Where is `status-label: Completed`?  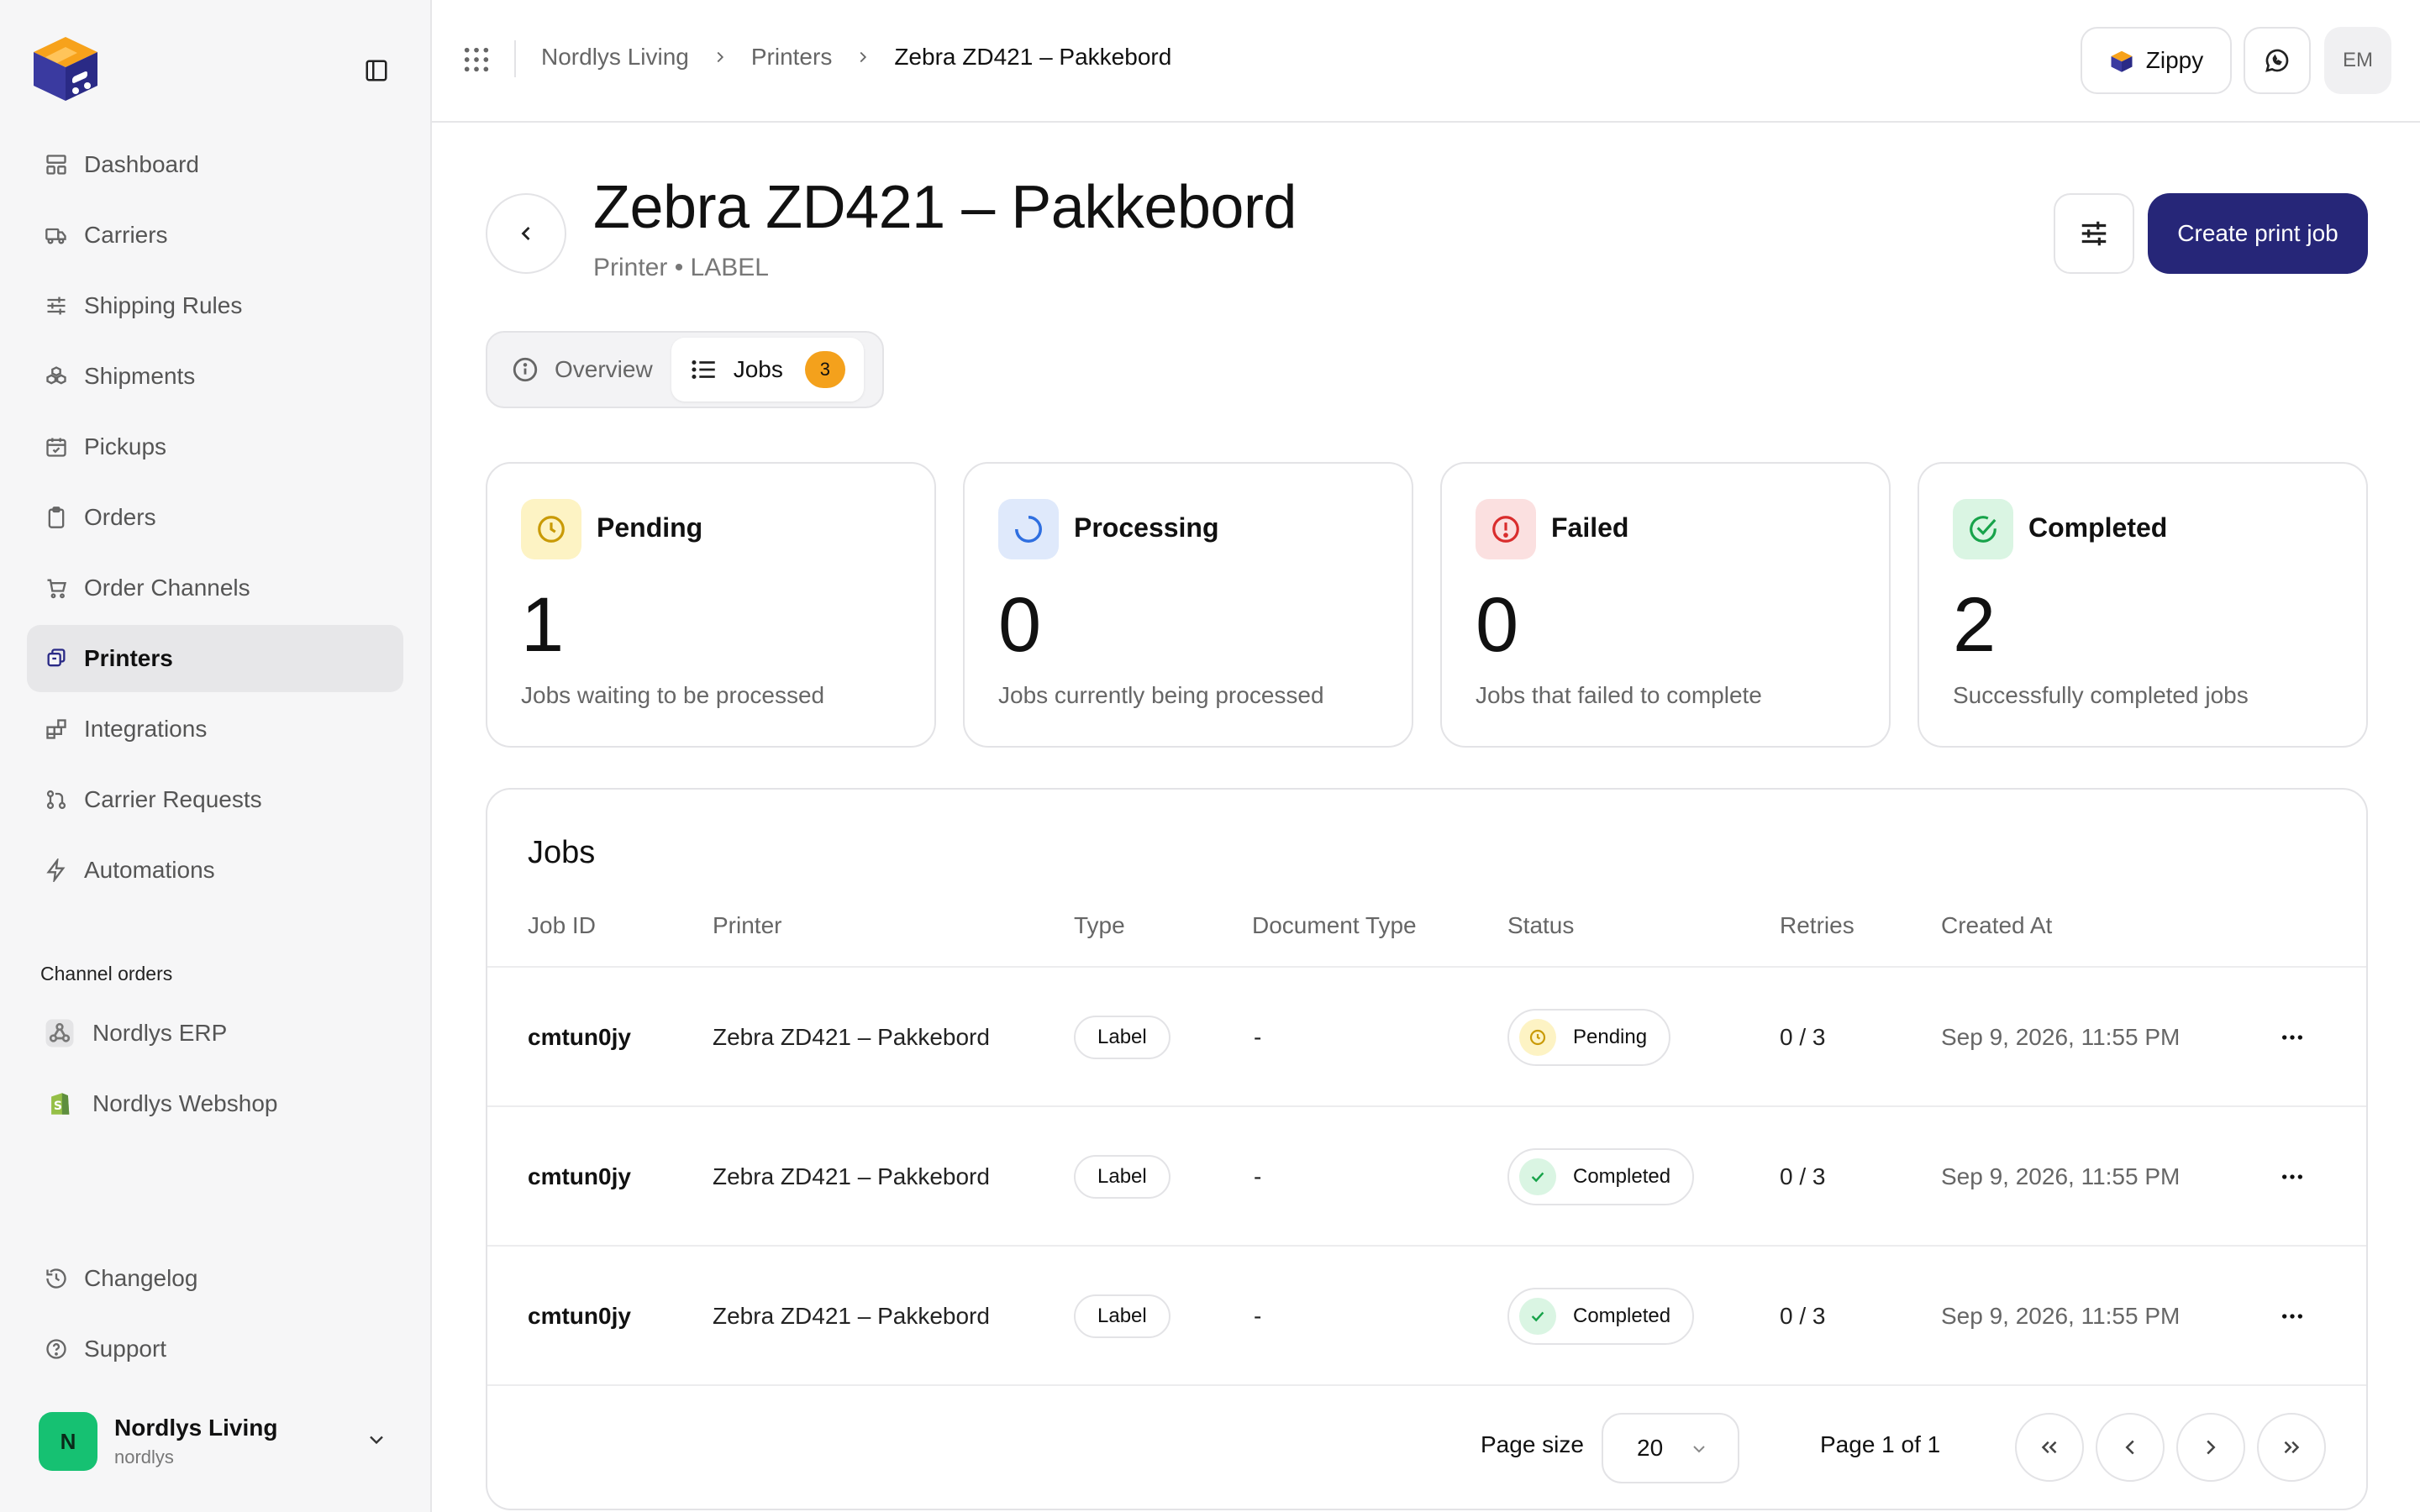
status-label: Completed is located at coordinates (1622, 1176).